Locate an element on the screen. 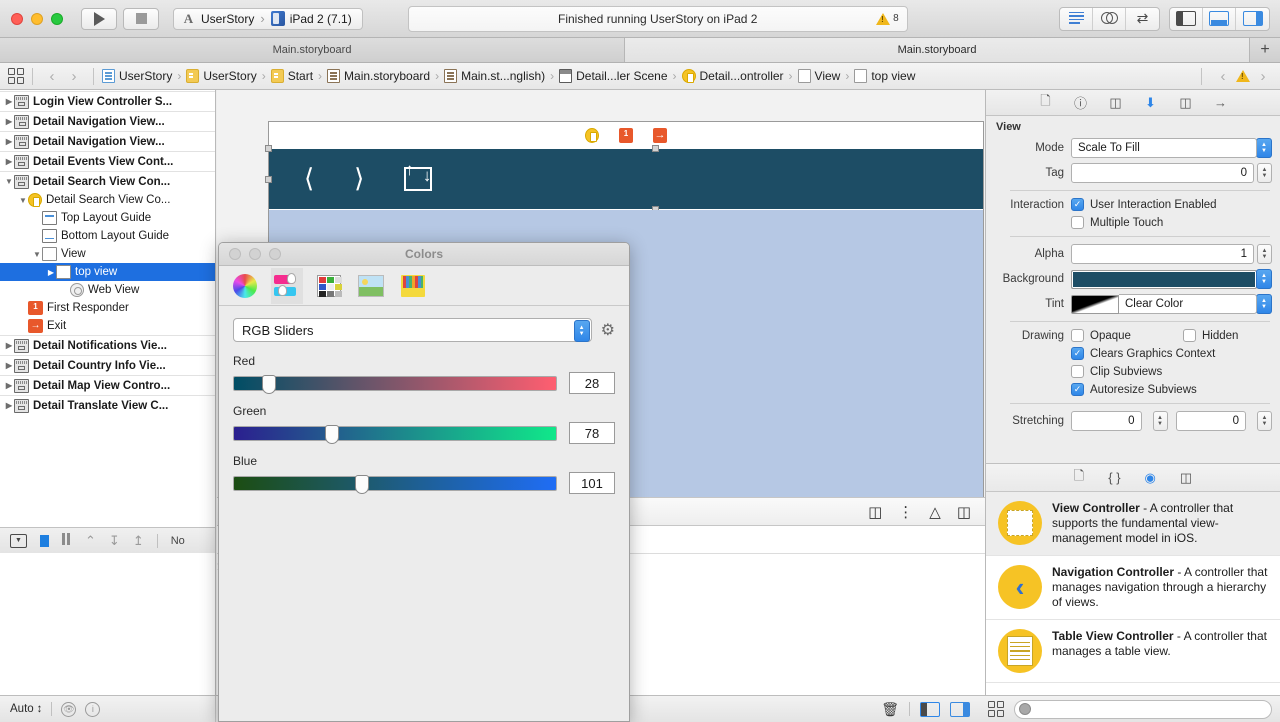 This screenshot has width=1280, height=722. editor-mode-segmented: ⇄ is located at coordinates (1109, 18).